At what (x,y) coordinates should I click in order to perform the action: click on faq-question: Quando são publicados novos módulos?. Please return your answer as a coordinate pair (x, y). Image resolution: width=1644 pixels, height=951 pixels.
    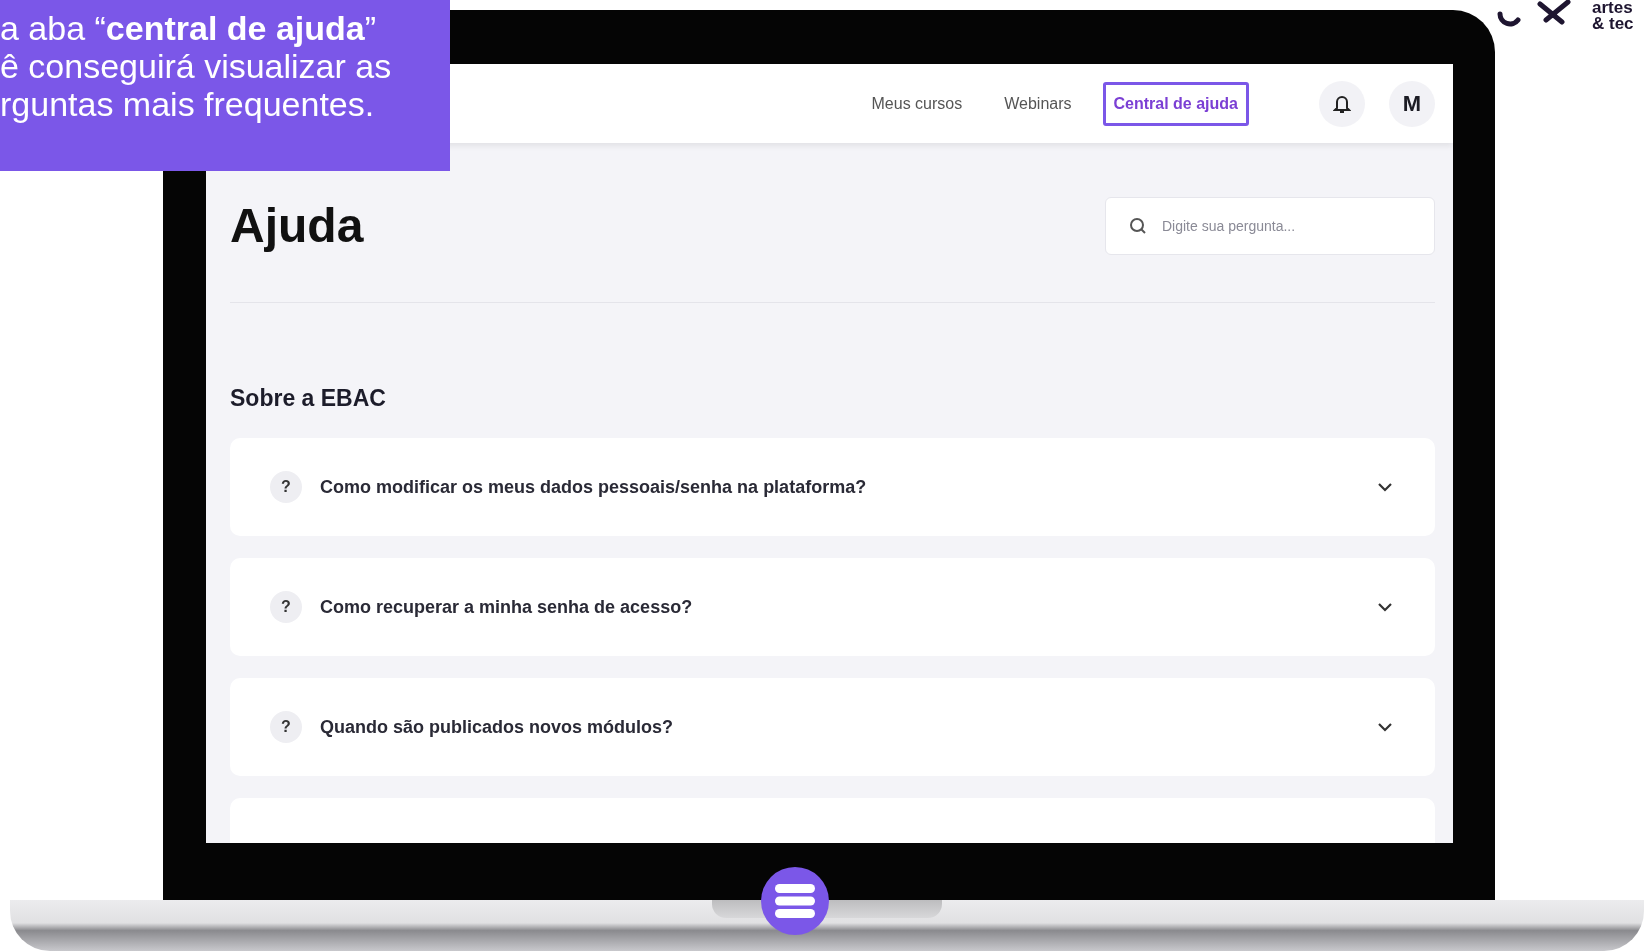
    Looking at the image, I should click on (497, 727).